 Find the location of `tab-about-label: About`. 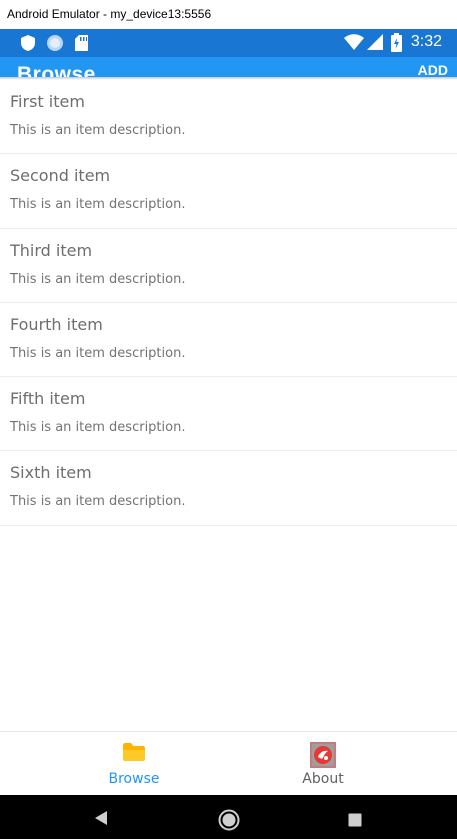

tab-about-label: About is located at coordinates (323, 779).